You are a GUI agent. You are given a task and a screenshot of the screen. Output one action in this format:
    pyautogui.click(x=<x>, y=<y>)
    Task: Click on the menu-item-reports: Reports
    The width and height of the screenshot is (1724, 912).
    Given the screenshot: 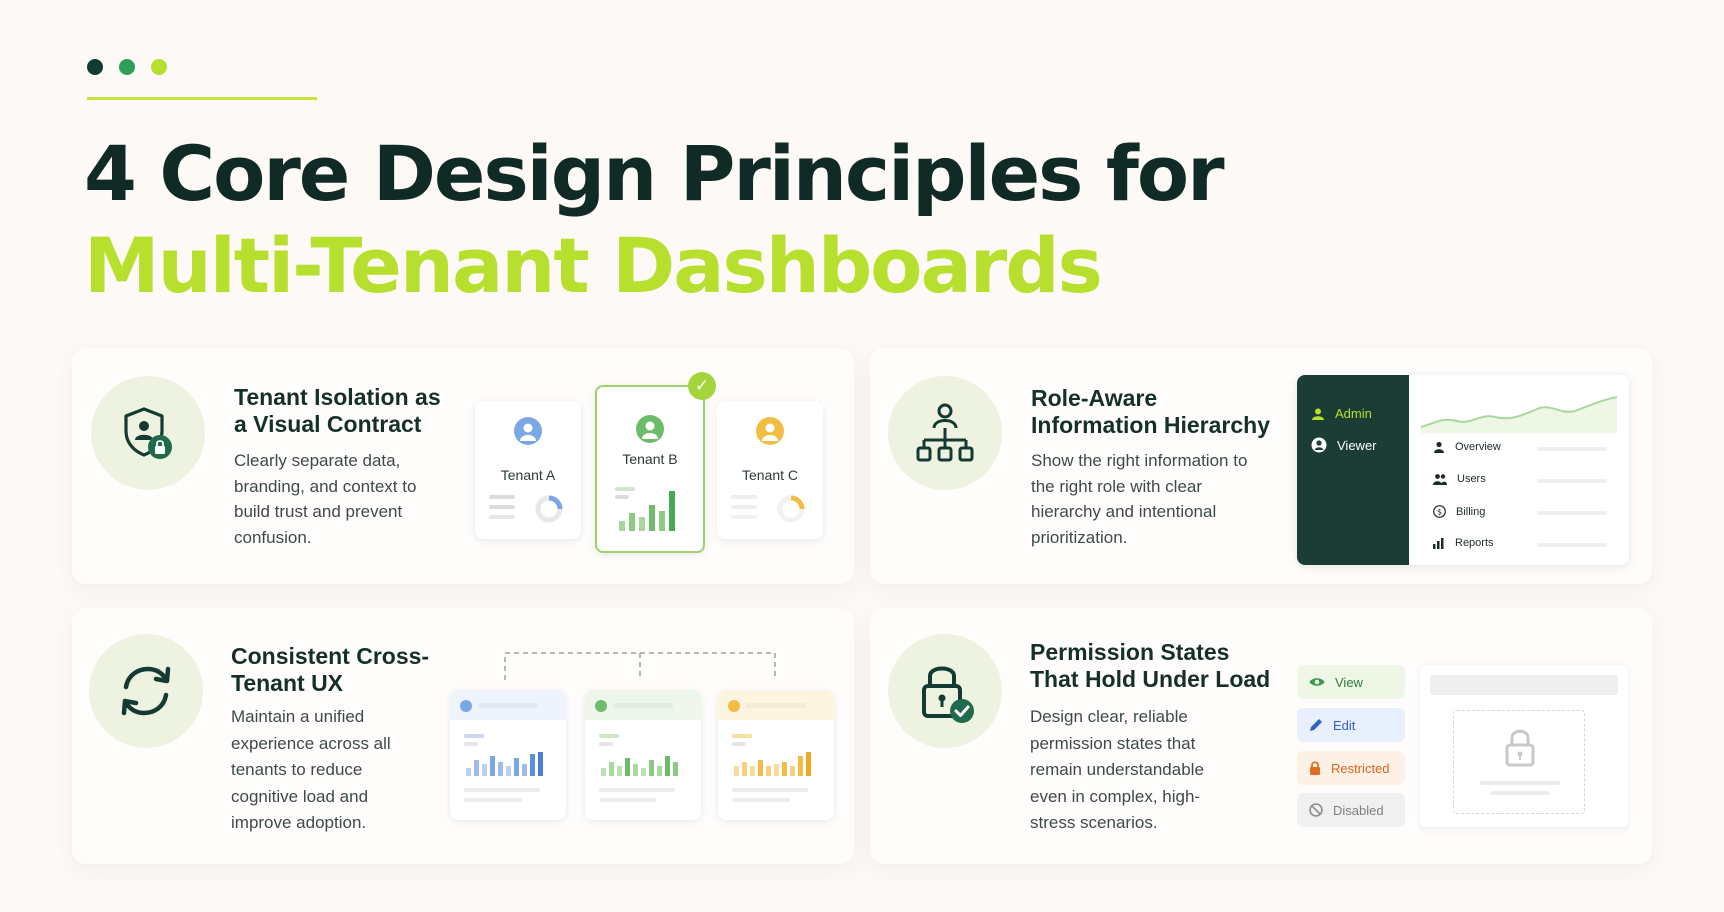 What is the action you would take?
    pyautogui.click(x=1463, y=543)
    